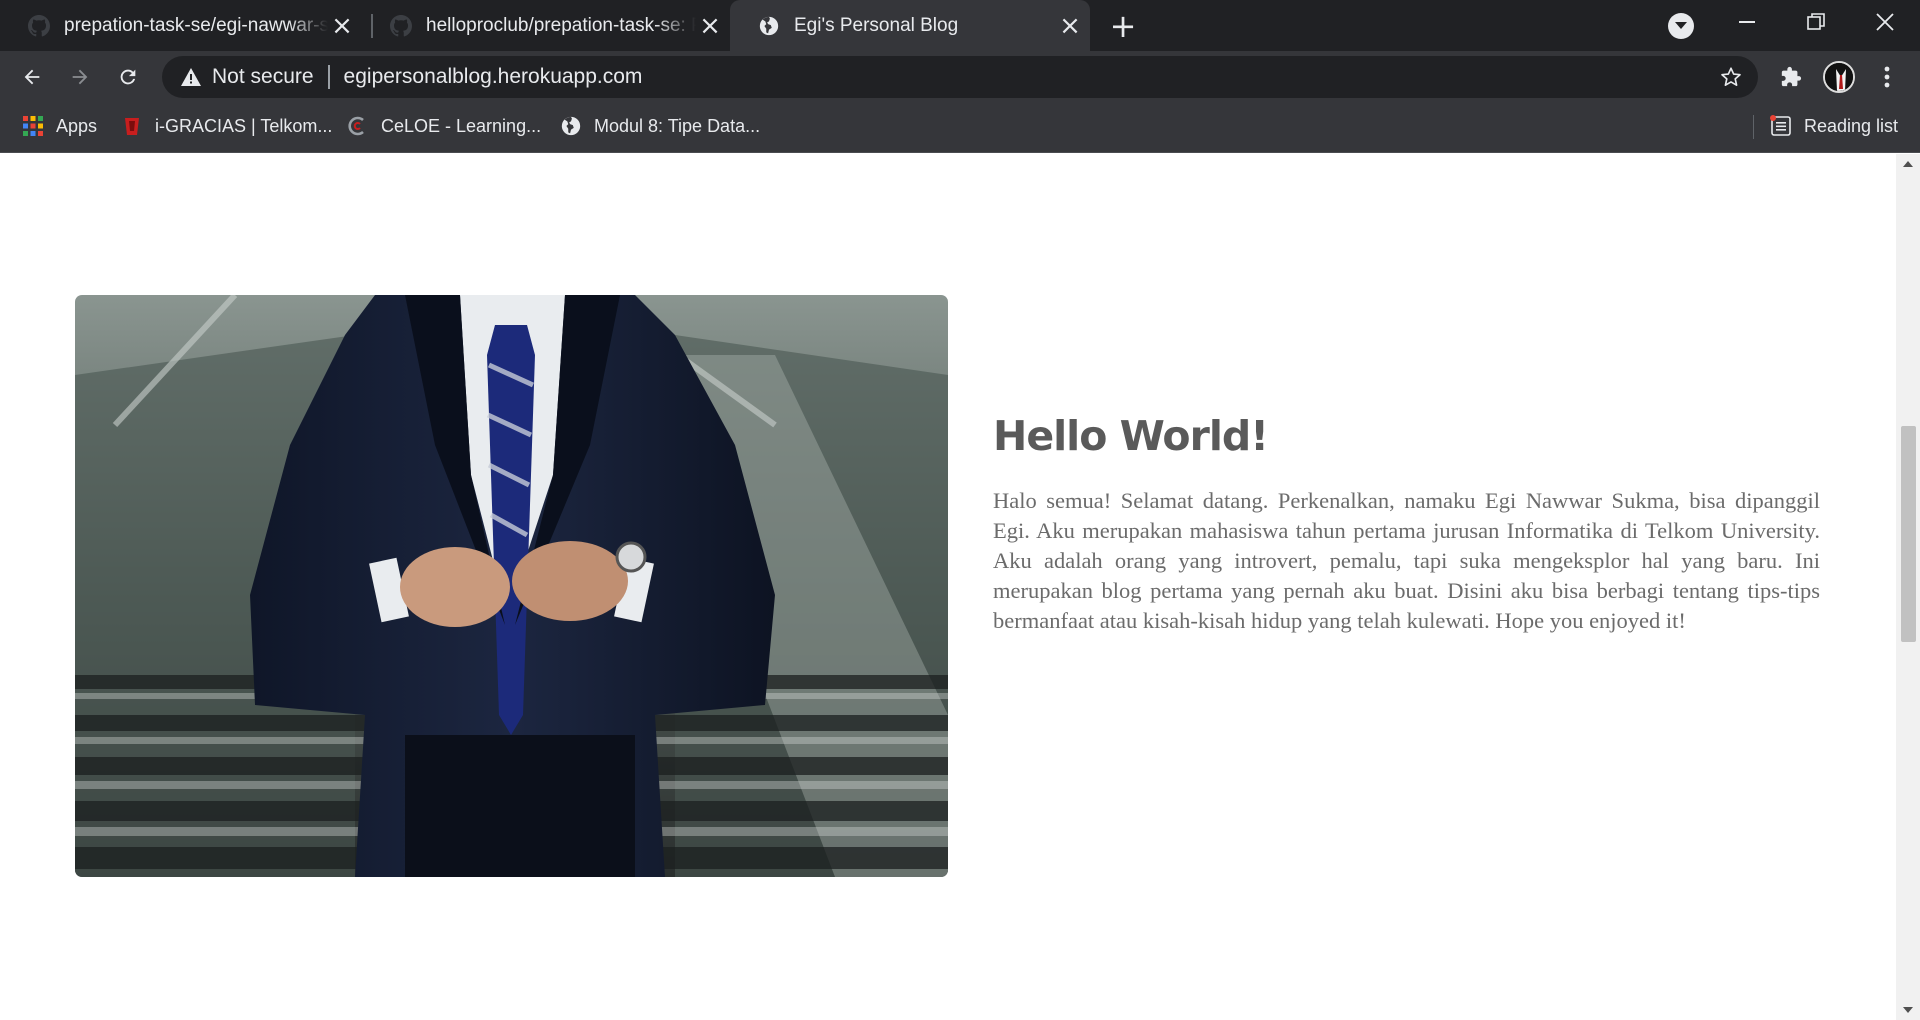 This screenshot has width=1920, height=1020. I want to click on reload-button, so click(128, 77).